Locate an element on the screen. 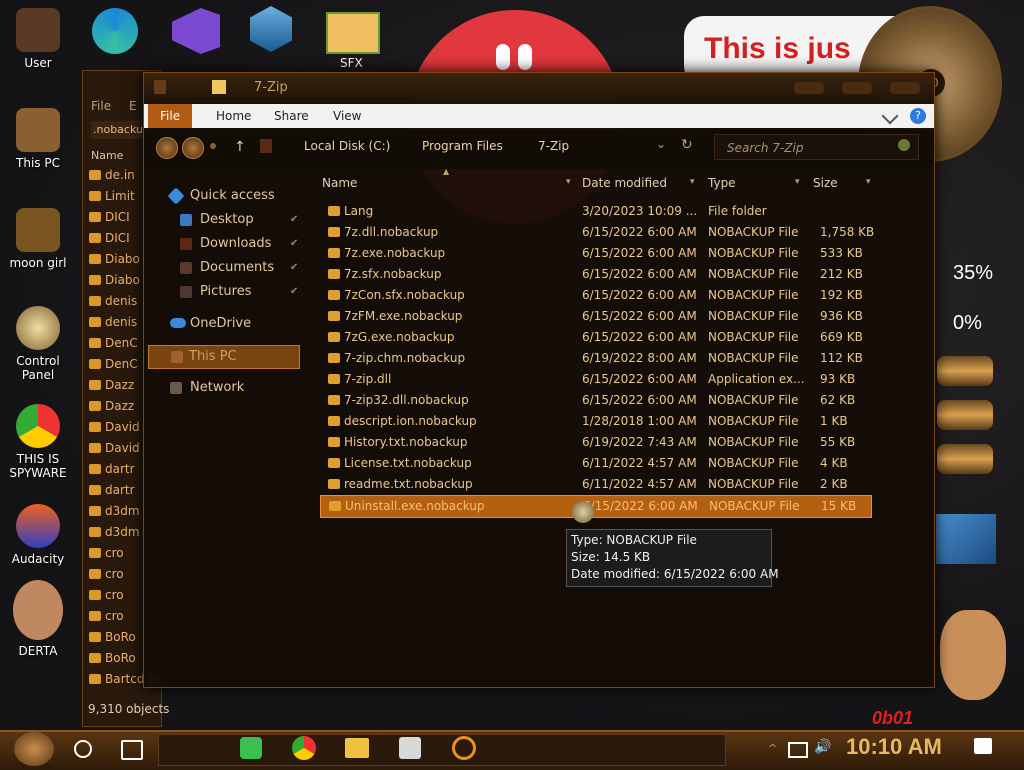  file-row: Lang 3/20/2023 10:09 ... File folder is located at coordinates (595, 211).